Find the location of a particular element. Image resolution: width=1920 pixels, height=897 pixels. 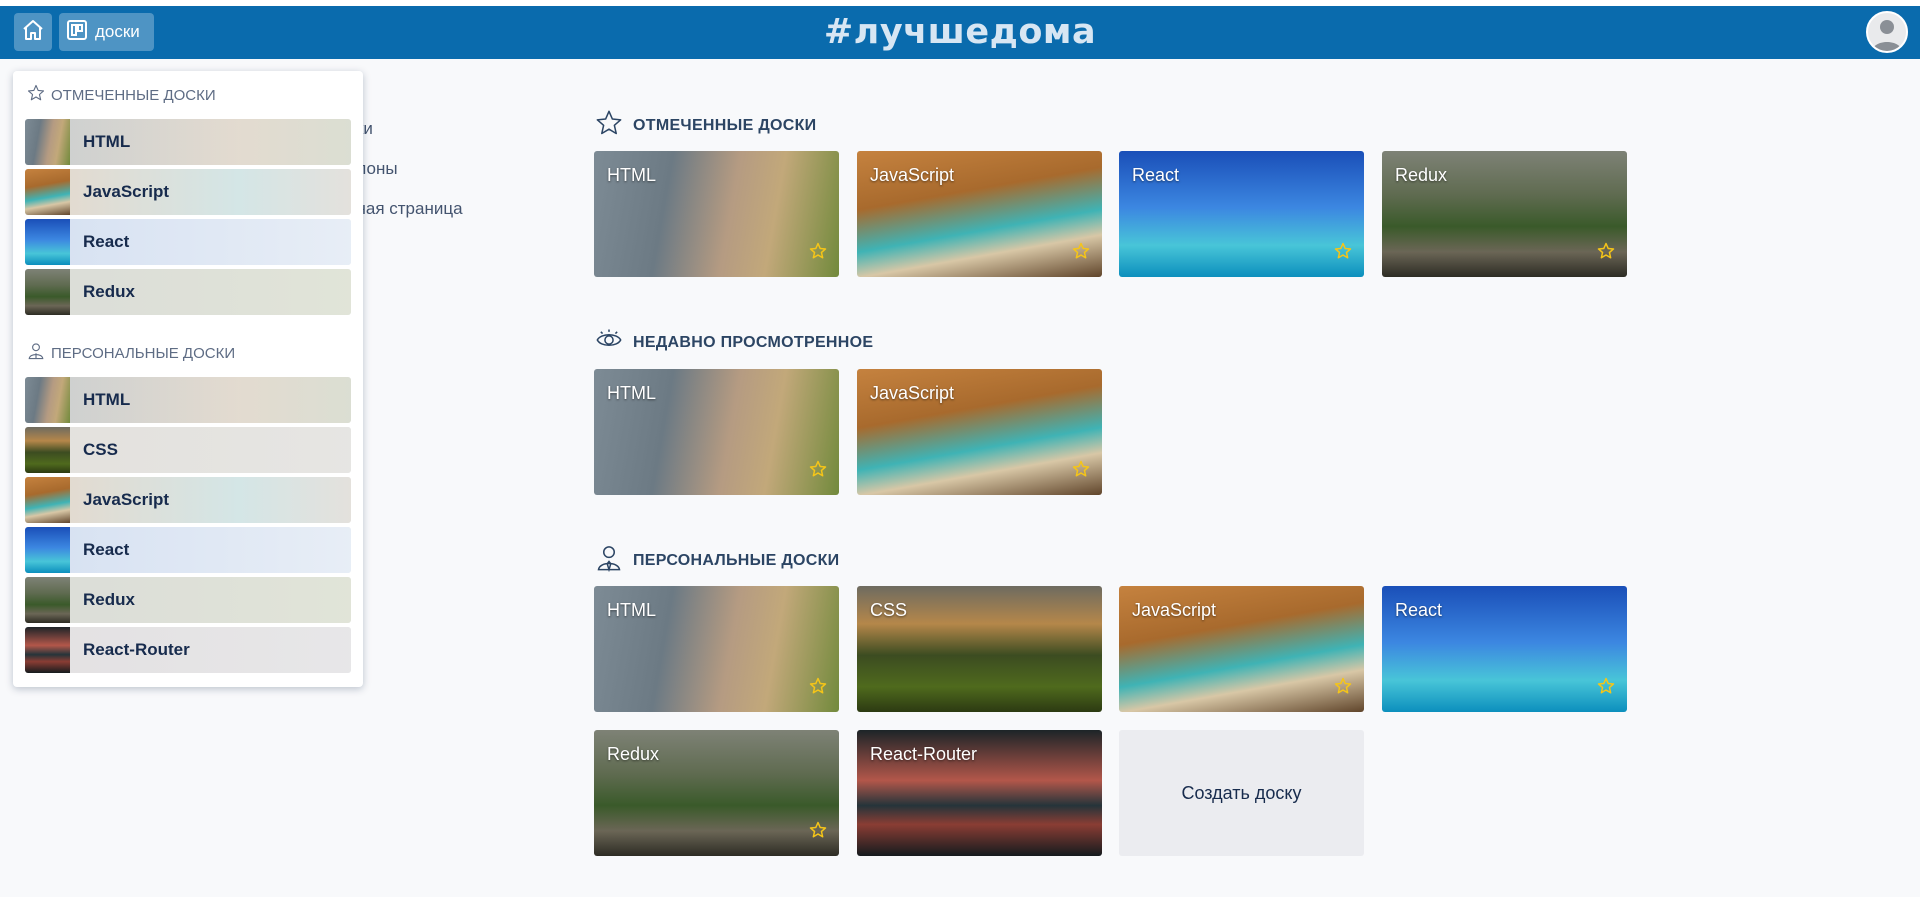

dropdown-item-personal-react: React is located at coordinates (188, 550).